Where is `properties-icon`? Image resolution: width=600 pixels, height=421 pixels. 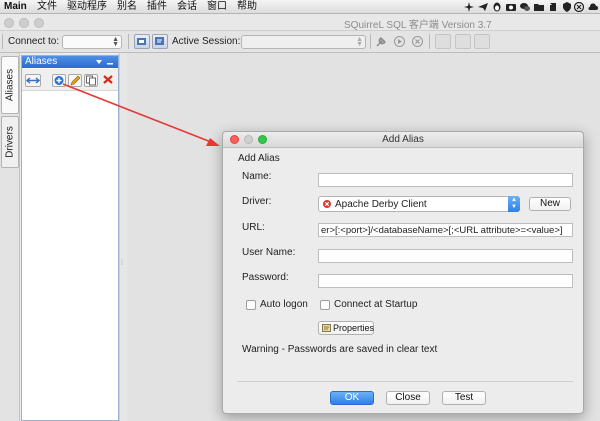
properties-icon is located at coordinates (326, 328).